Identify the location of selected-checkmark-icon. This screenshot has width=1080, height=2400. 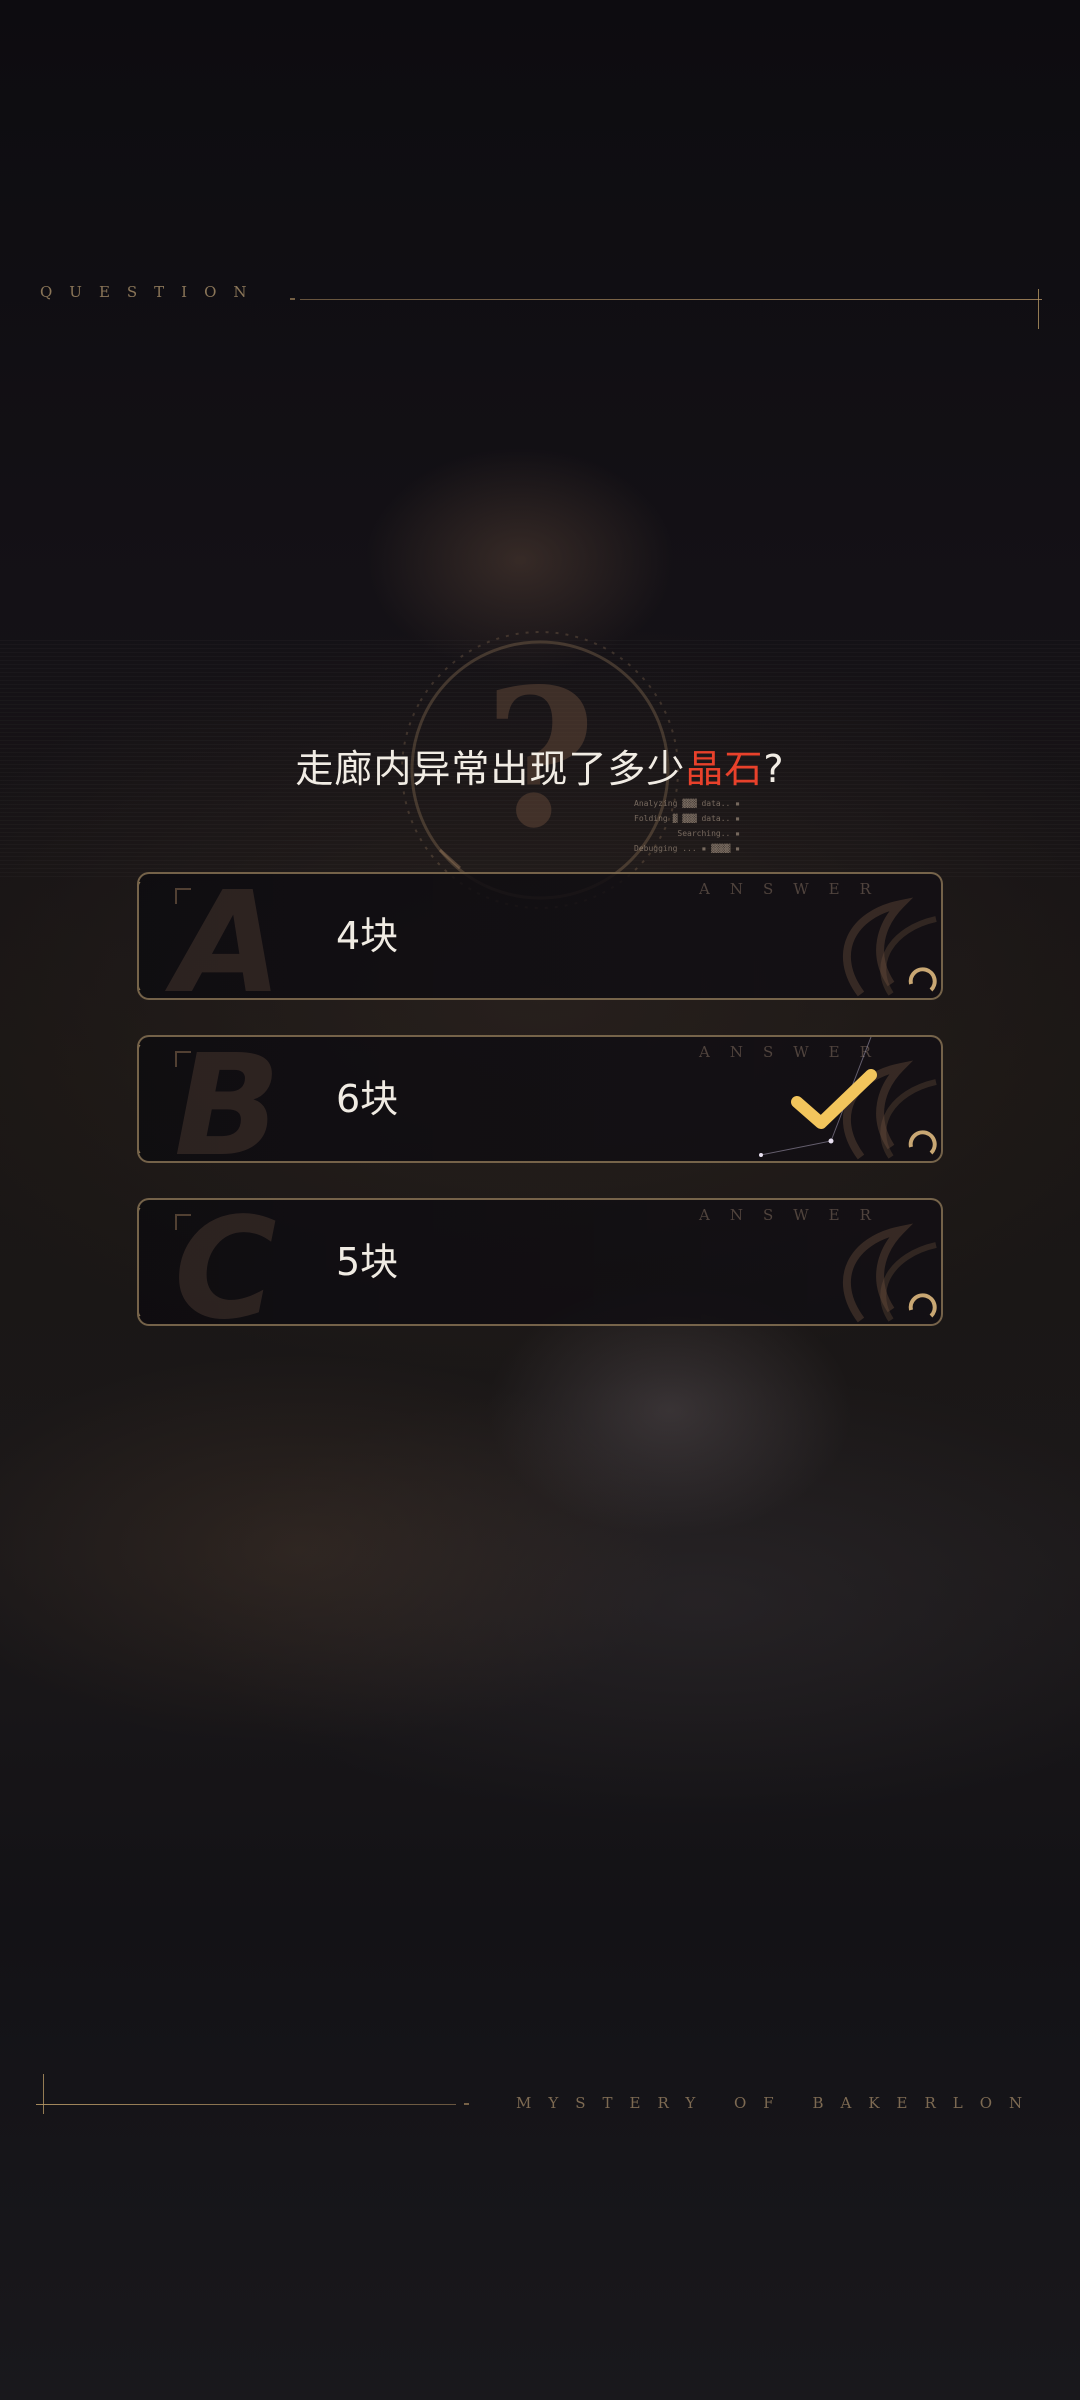
(834, 1099).